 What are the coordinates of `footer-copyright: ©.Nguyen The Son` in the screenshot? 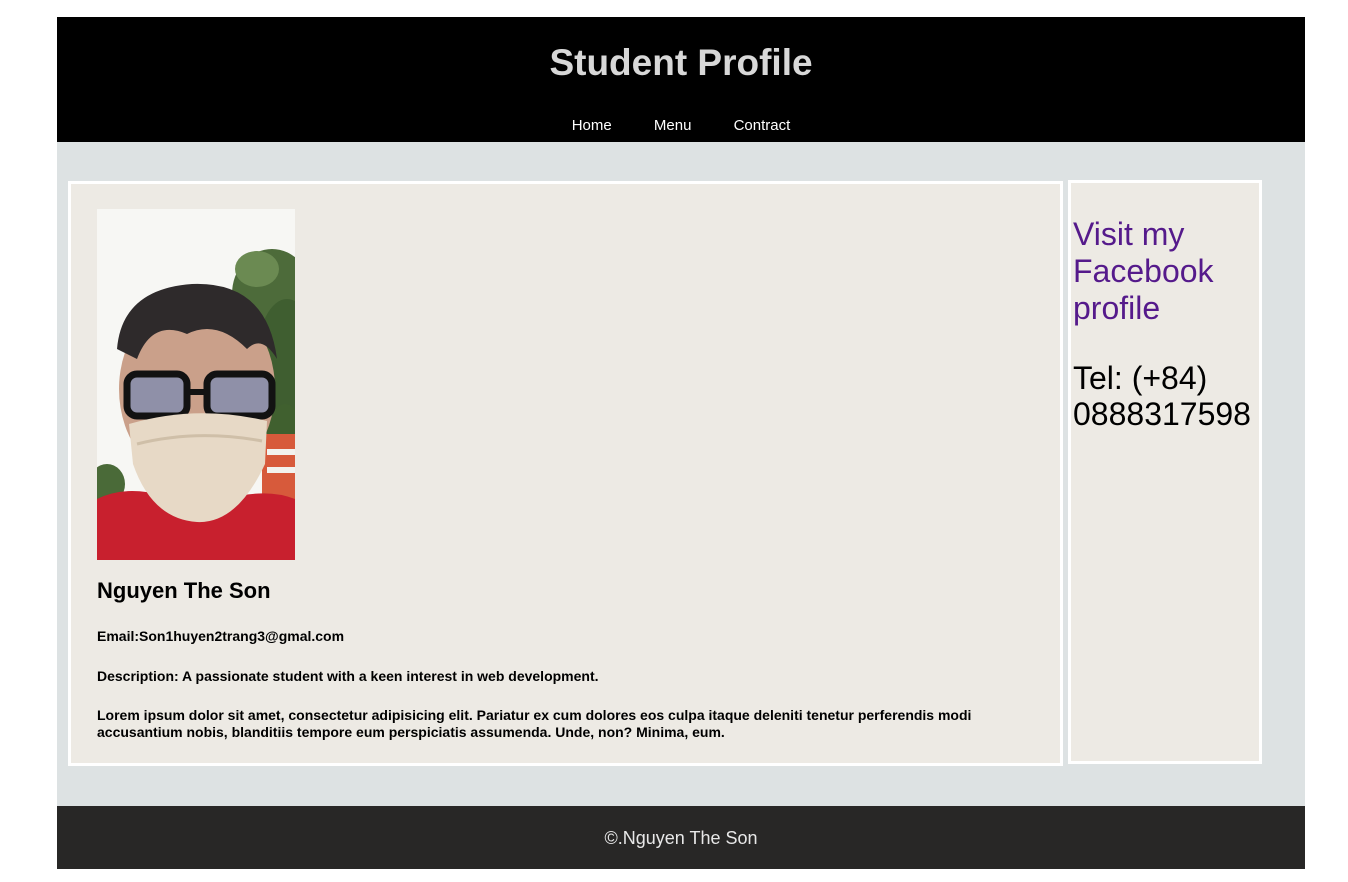 It's located at (681, 838).